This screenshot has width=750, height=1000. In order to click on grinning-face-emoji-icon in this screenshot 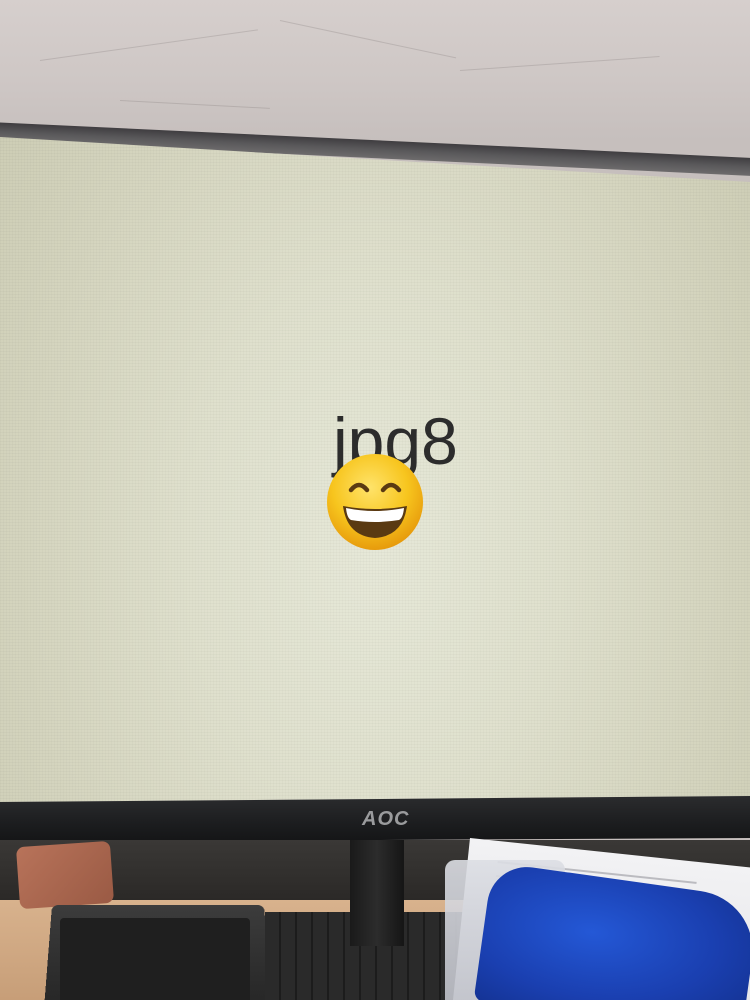, I will do `click(375, 502)`.